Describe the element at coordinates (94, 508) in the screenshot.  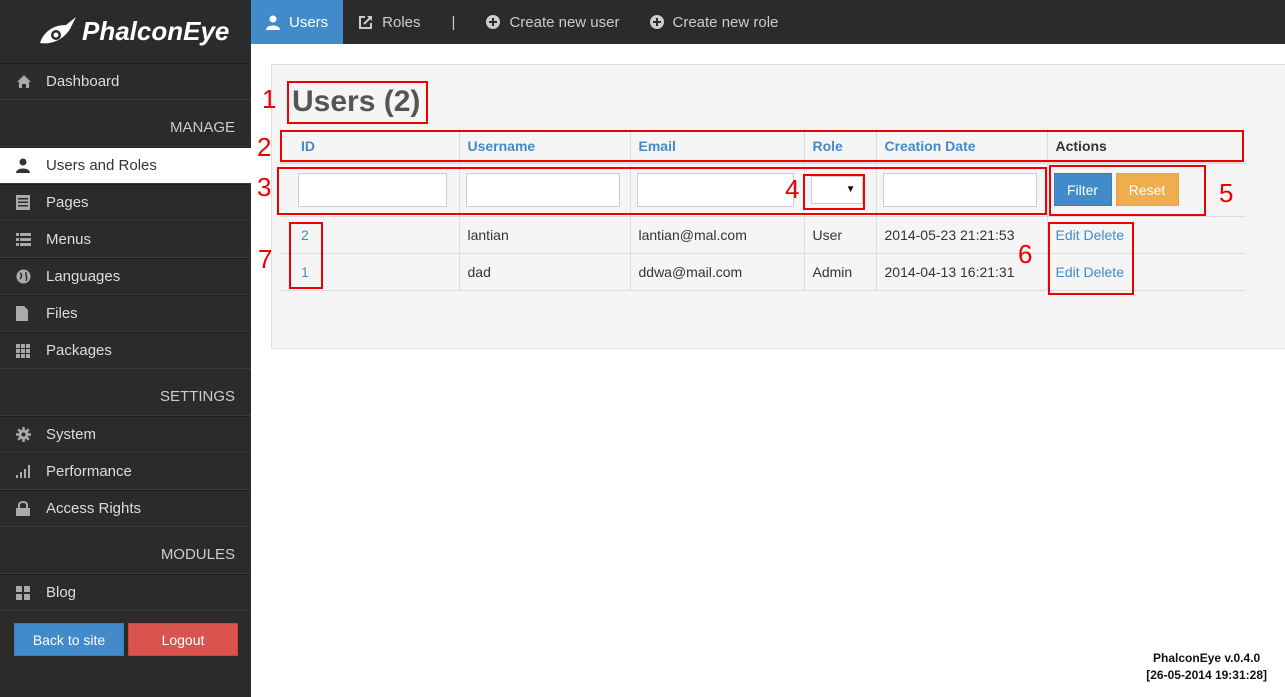
I see `sidebar-item-label: Access Rights` at that location.